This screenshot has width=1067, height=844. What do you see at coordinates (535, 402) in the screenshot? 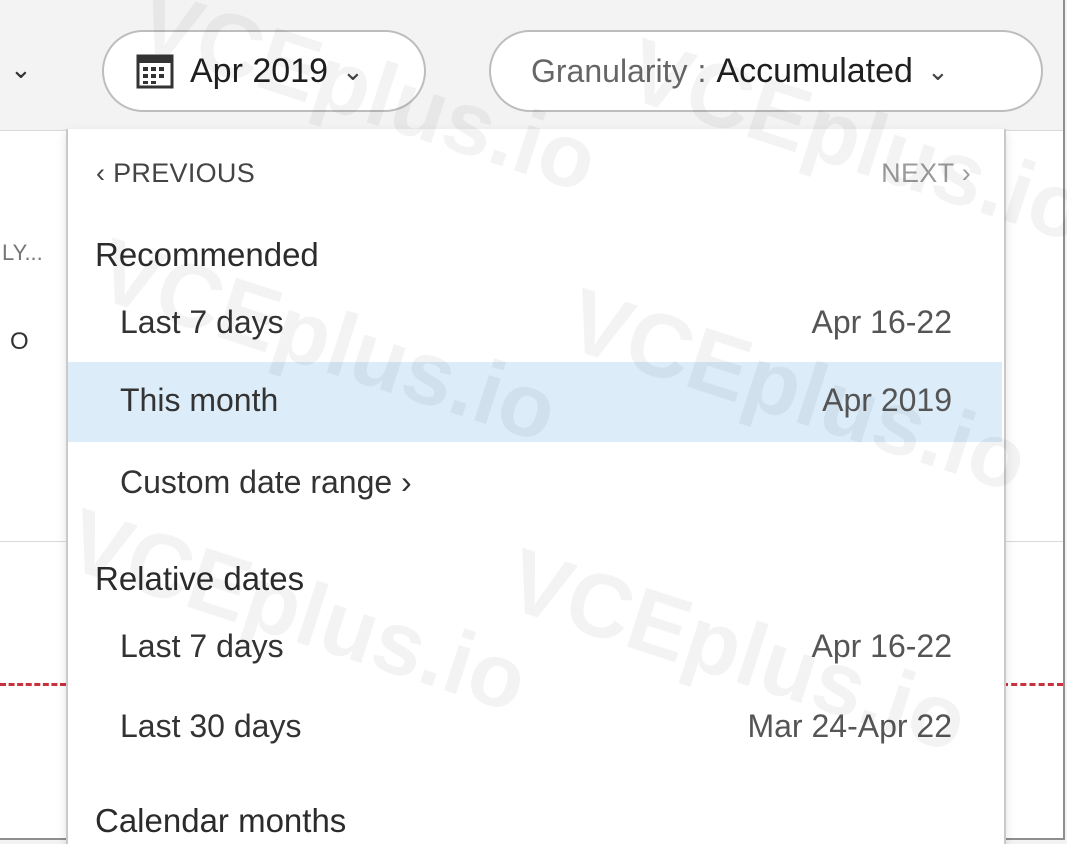
I see `option-this-month: This month Apr 2019` at bounding box center [535, 402].